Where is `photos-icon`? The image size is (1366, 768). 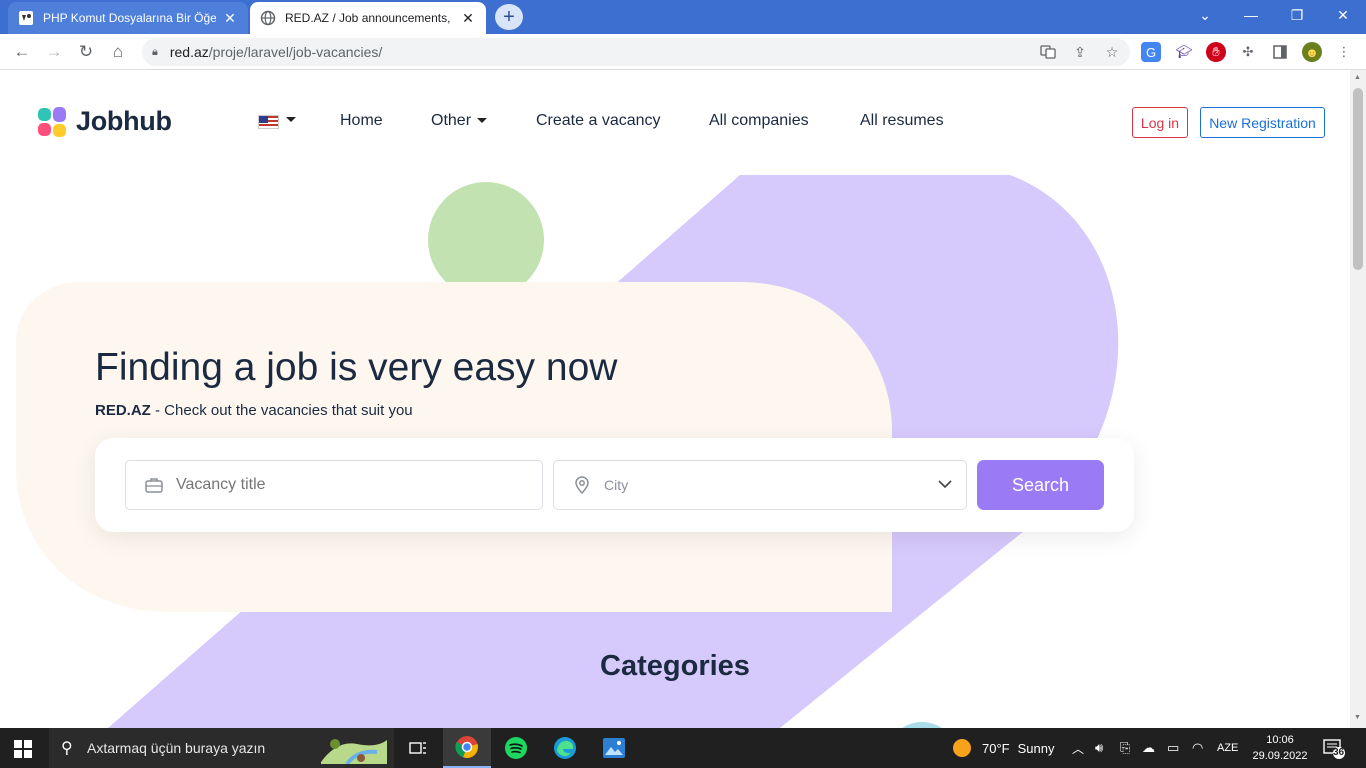
photos-icon is located at coordinates (614, 748).